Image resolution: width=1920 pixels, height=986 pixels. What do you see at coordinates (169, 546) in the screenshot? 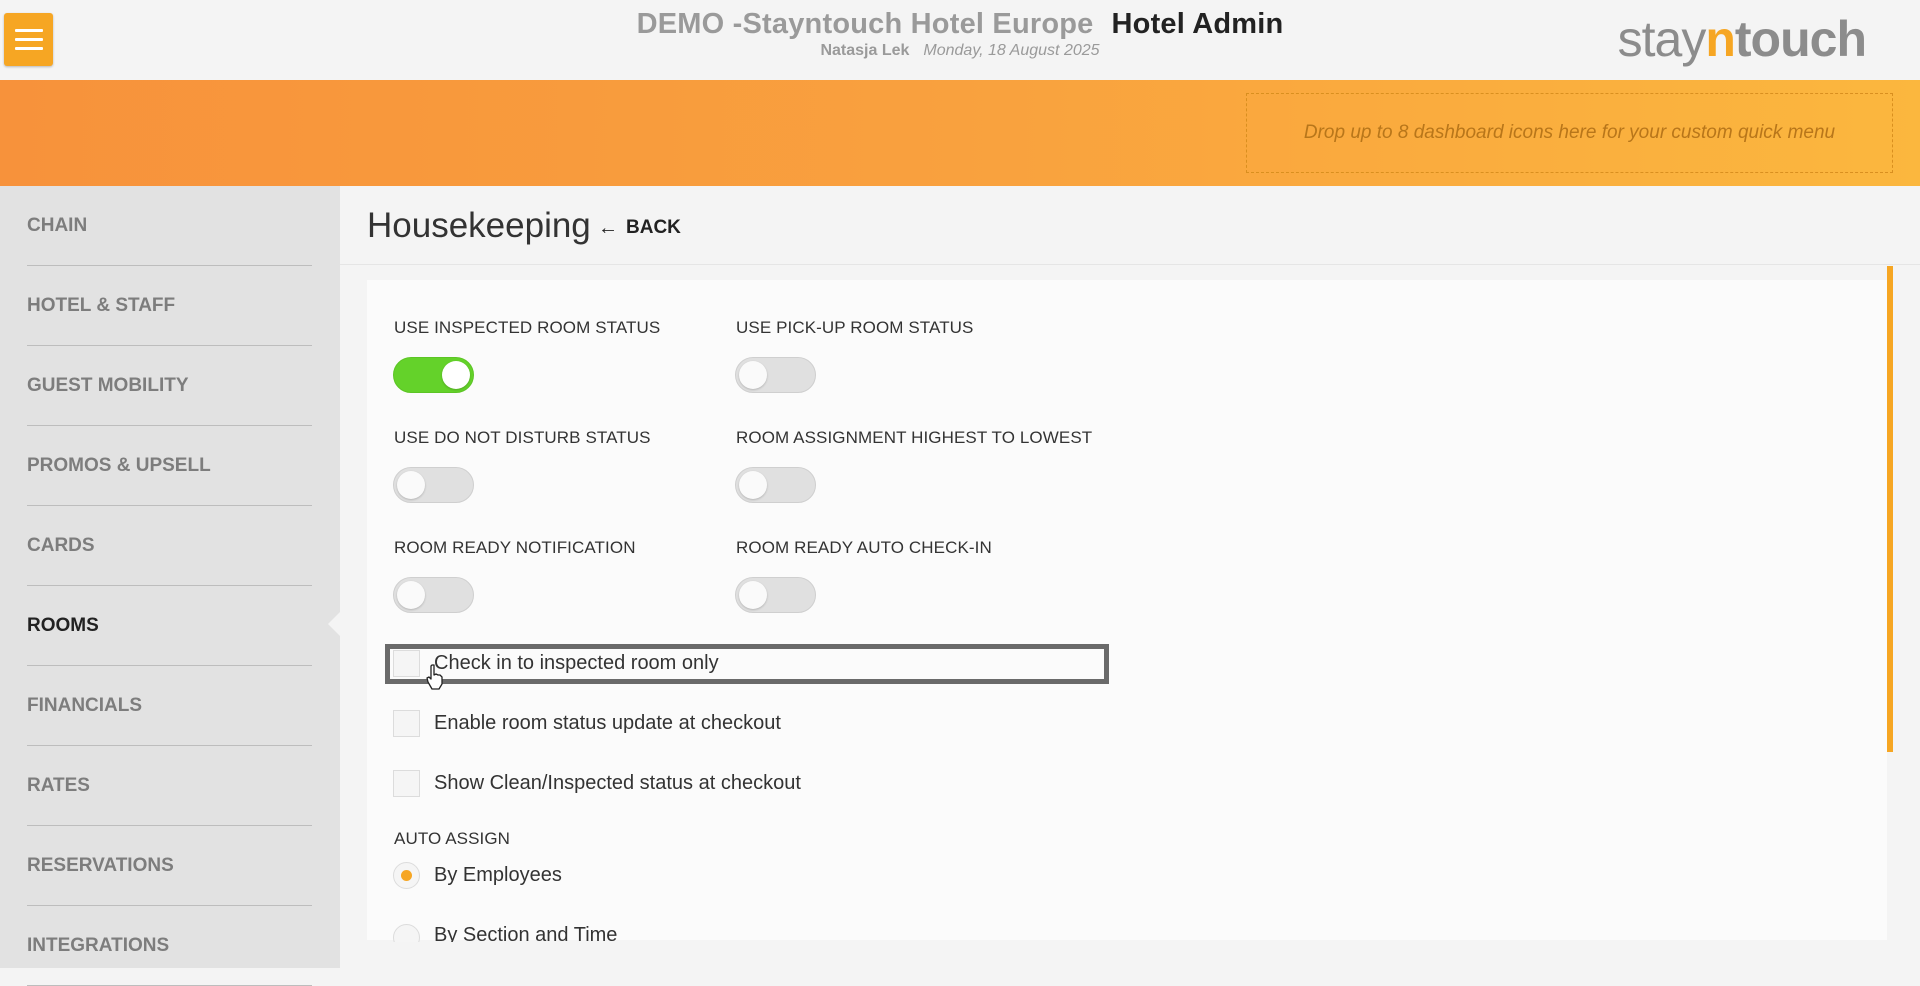
I see `sidebar-item-cards: CARDS` at bounding box center [169, 546].